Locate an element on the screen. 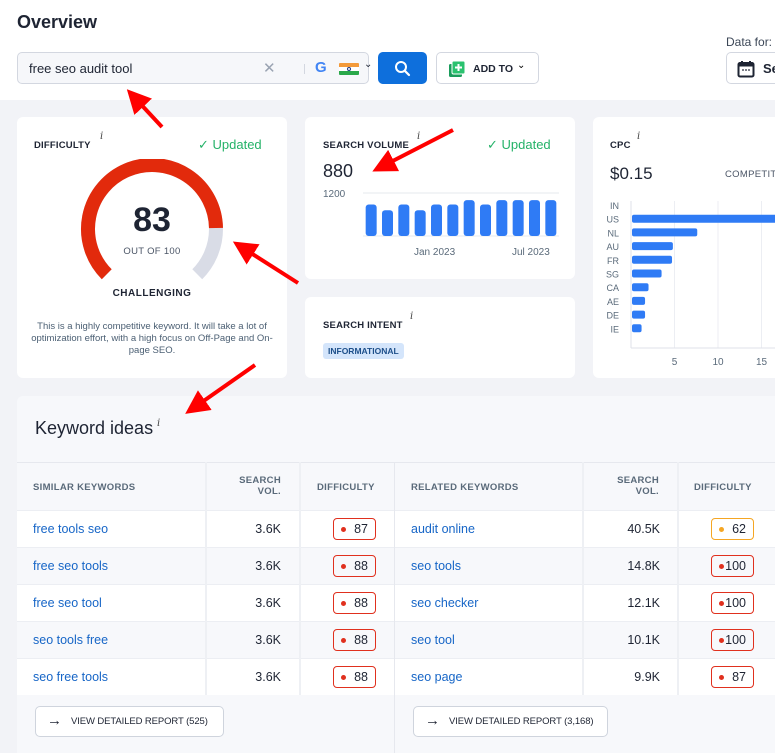 The width and height of the screenshot is (775, 753). country-label: US is located at coordinates (612, 220).